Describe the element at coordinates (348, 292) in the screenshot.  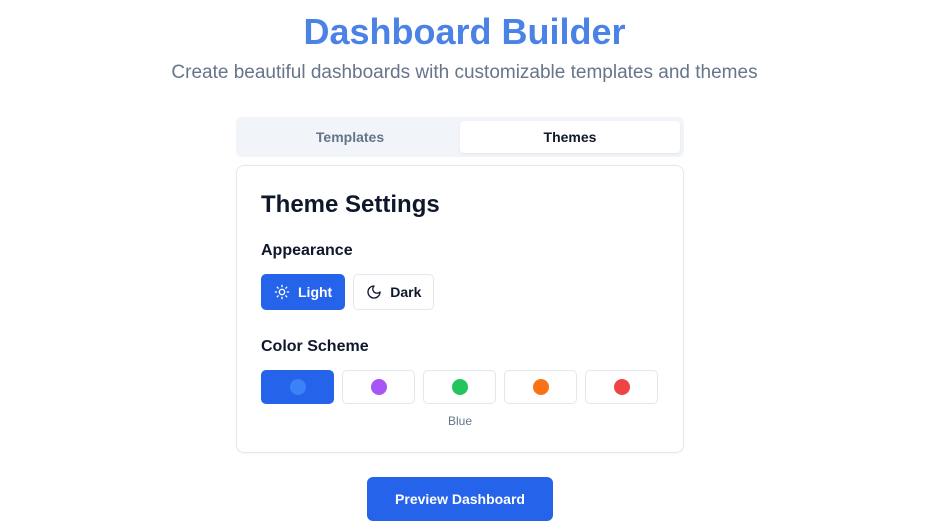
I see `appearance-options: Light Dark` at that location.